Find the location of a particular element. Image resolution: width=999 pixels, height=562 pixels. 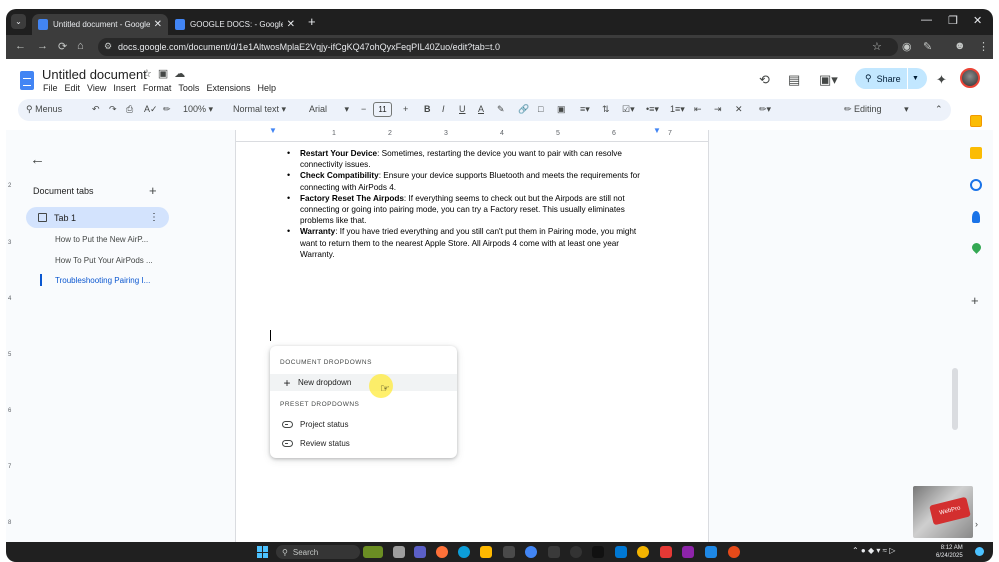

sidebar-item-tab-1: Tab 1 ⋮ is located at coordinates (97, 217).